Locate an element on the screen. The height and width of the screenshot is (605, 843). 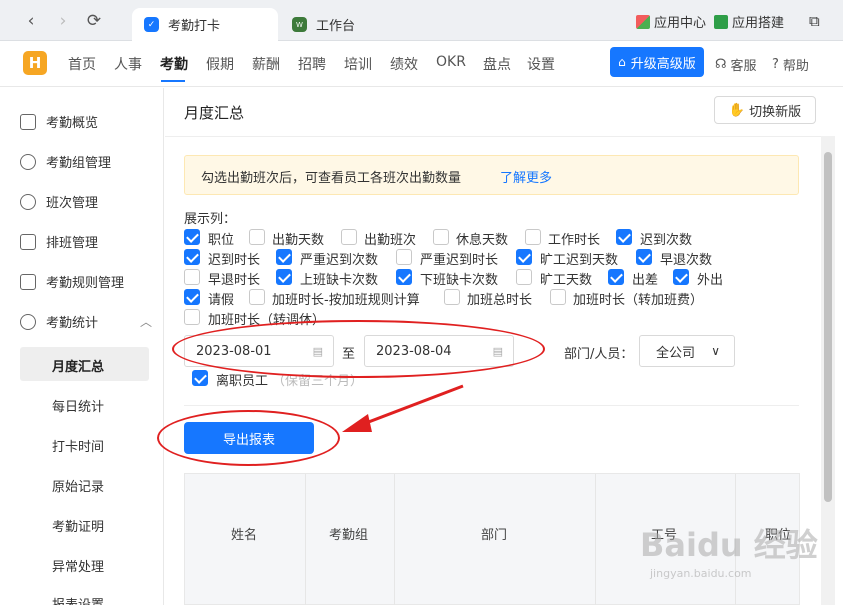
menu-attendance: 考勤 is located at coordinates (174, 64).